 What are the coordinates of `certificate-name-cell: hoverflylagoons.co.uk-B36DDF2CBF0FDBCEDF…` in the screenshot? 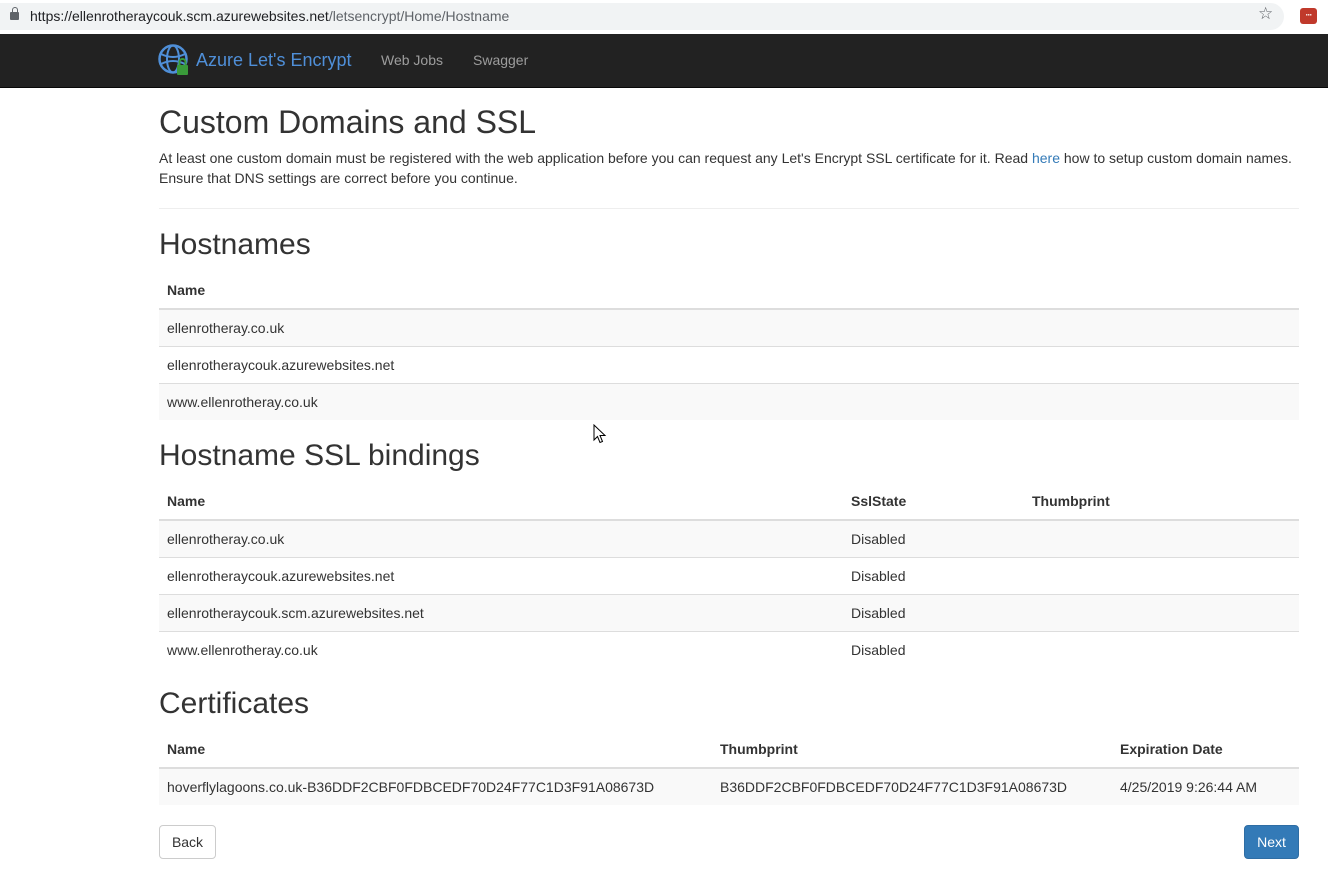 It's located at (435, 786).